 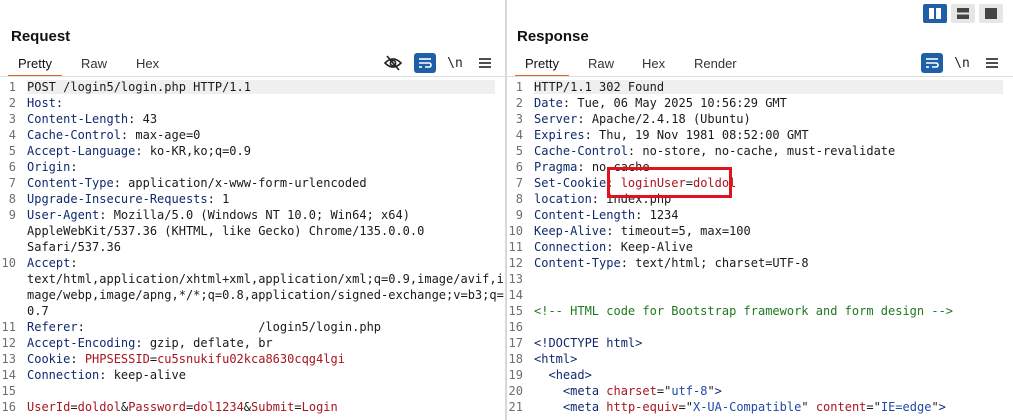 I want to click on line-number: 19, so click(x=515, y=375).